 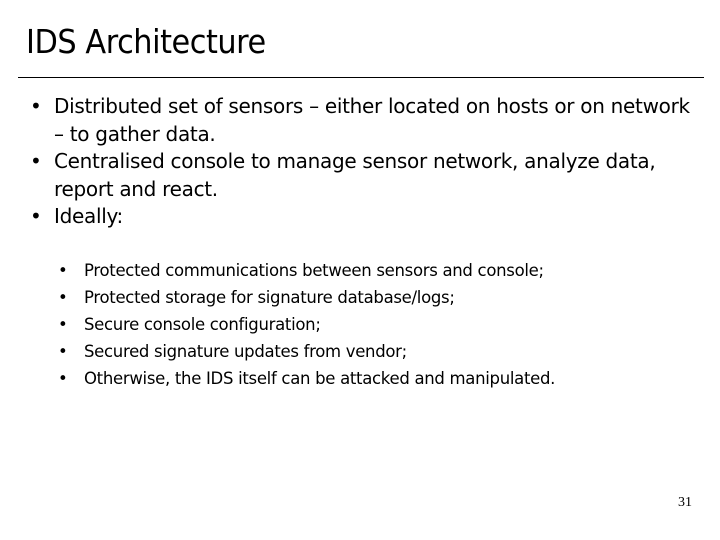 What do you see at coordinates (360, 217) in the screenshot?
I see `bullet-item: • Ideally:` at bounding box center [360, 217].